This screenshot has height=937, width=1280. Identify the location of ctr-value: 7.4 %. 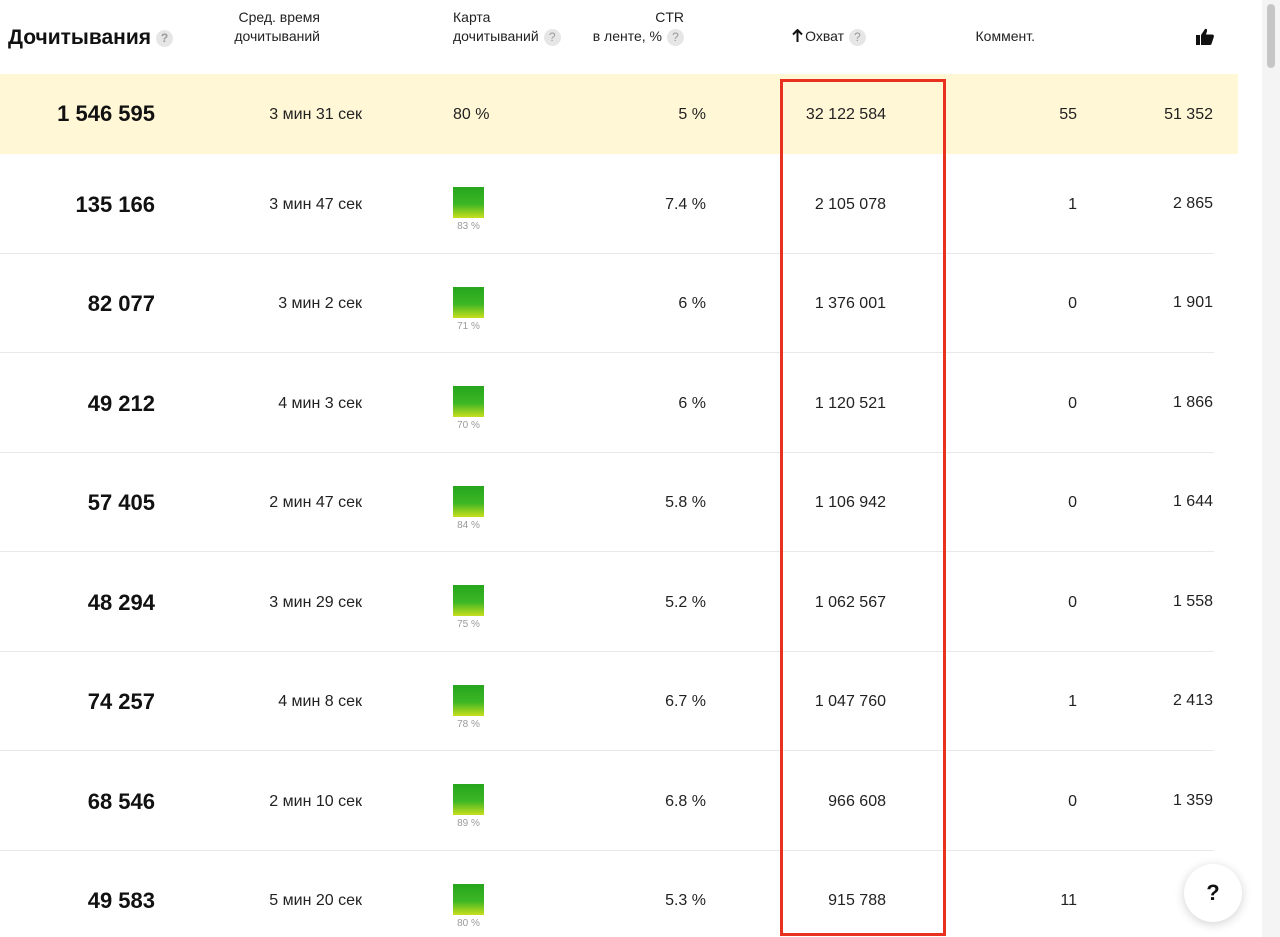
(685, 204).